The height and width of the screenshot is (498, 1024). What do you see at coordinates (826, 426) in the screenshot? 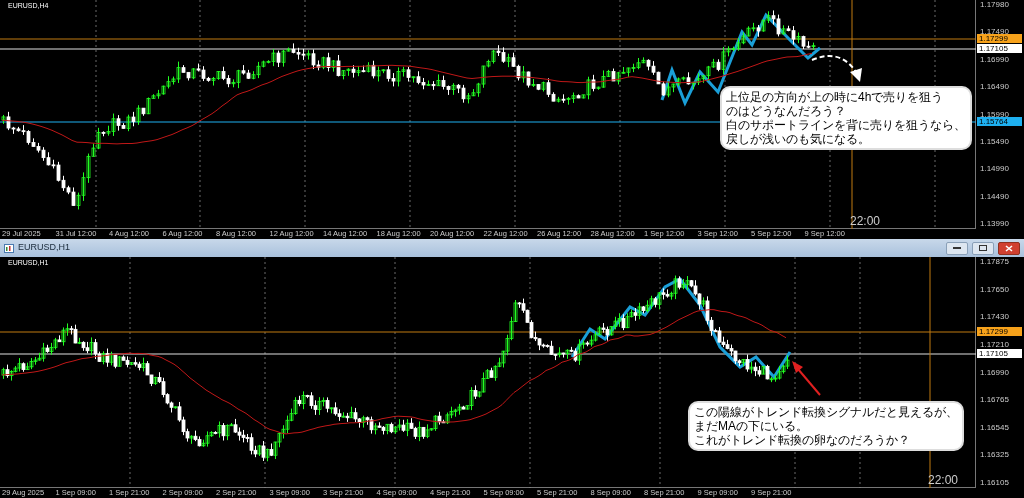
I see `note-callout: この陽線がトレンド転換シグナルだと見えるが、 まだMAの下にいる。 これがトレンド転換の卵なのだろうか？` at bounding box center [826, 426].